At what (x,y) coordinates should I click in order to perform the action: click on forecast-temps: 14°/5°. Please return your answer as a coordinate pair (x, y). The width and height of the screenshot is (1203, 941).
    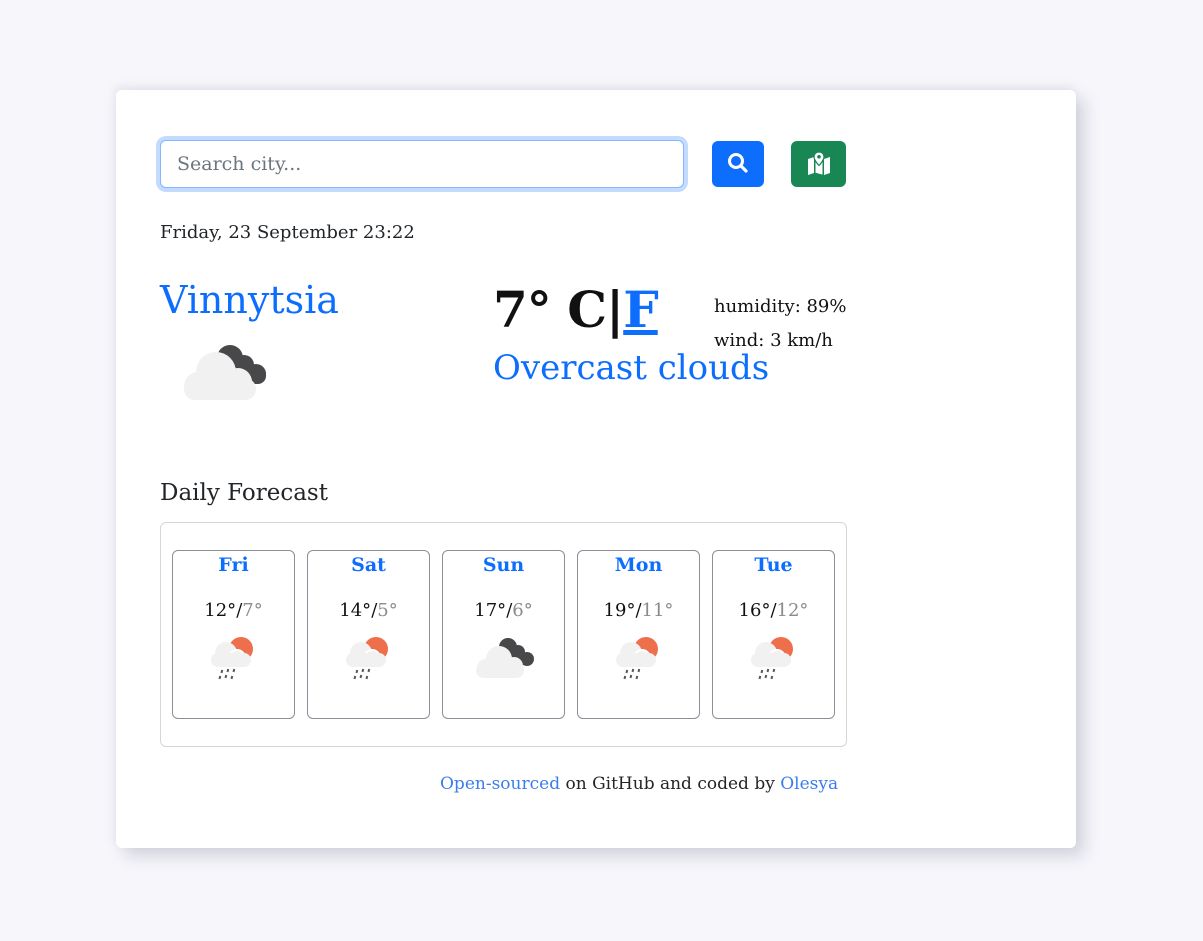
    Looking at the image, I should click on (368, 610).